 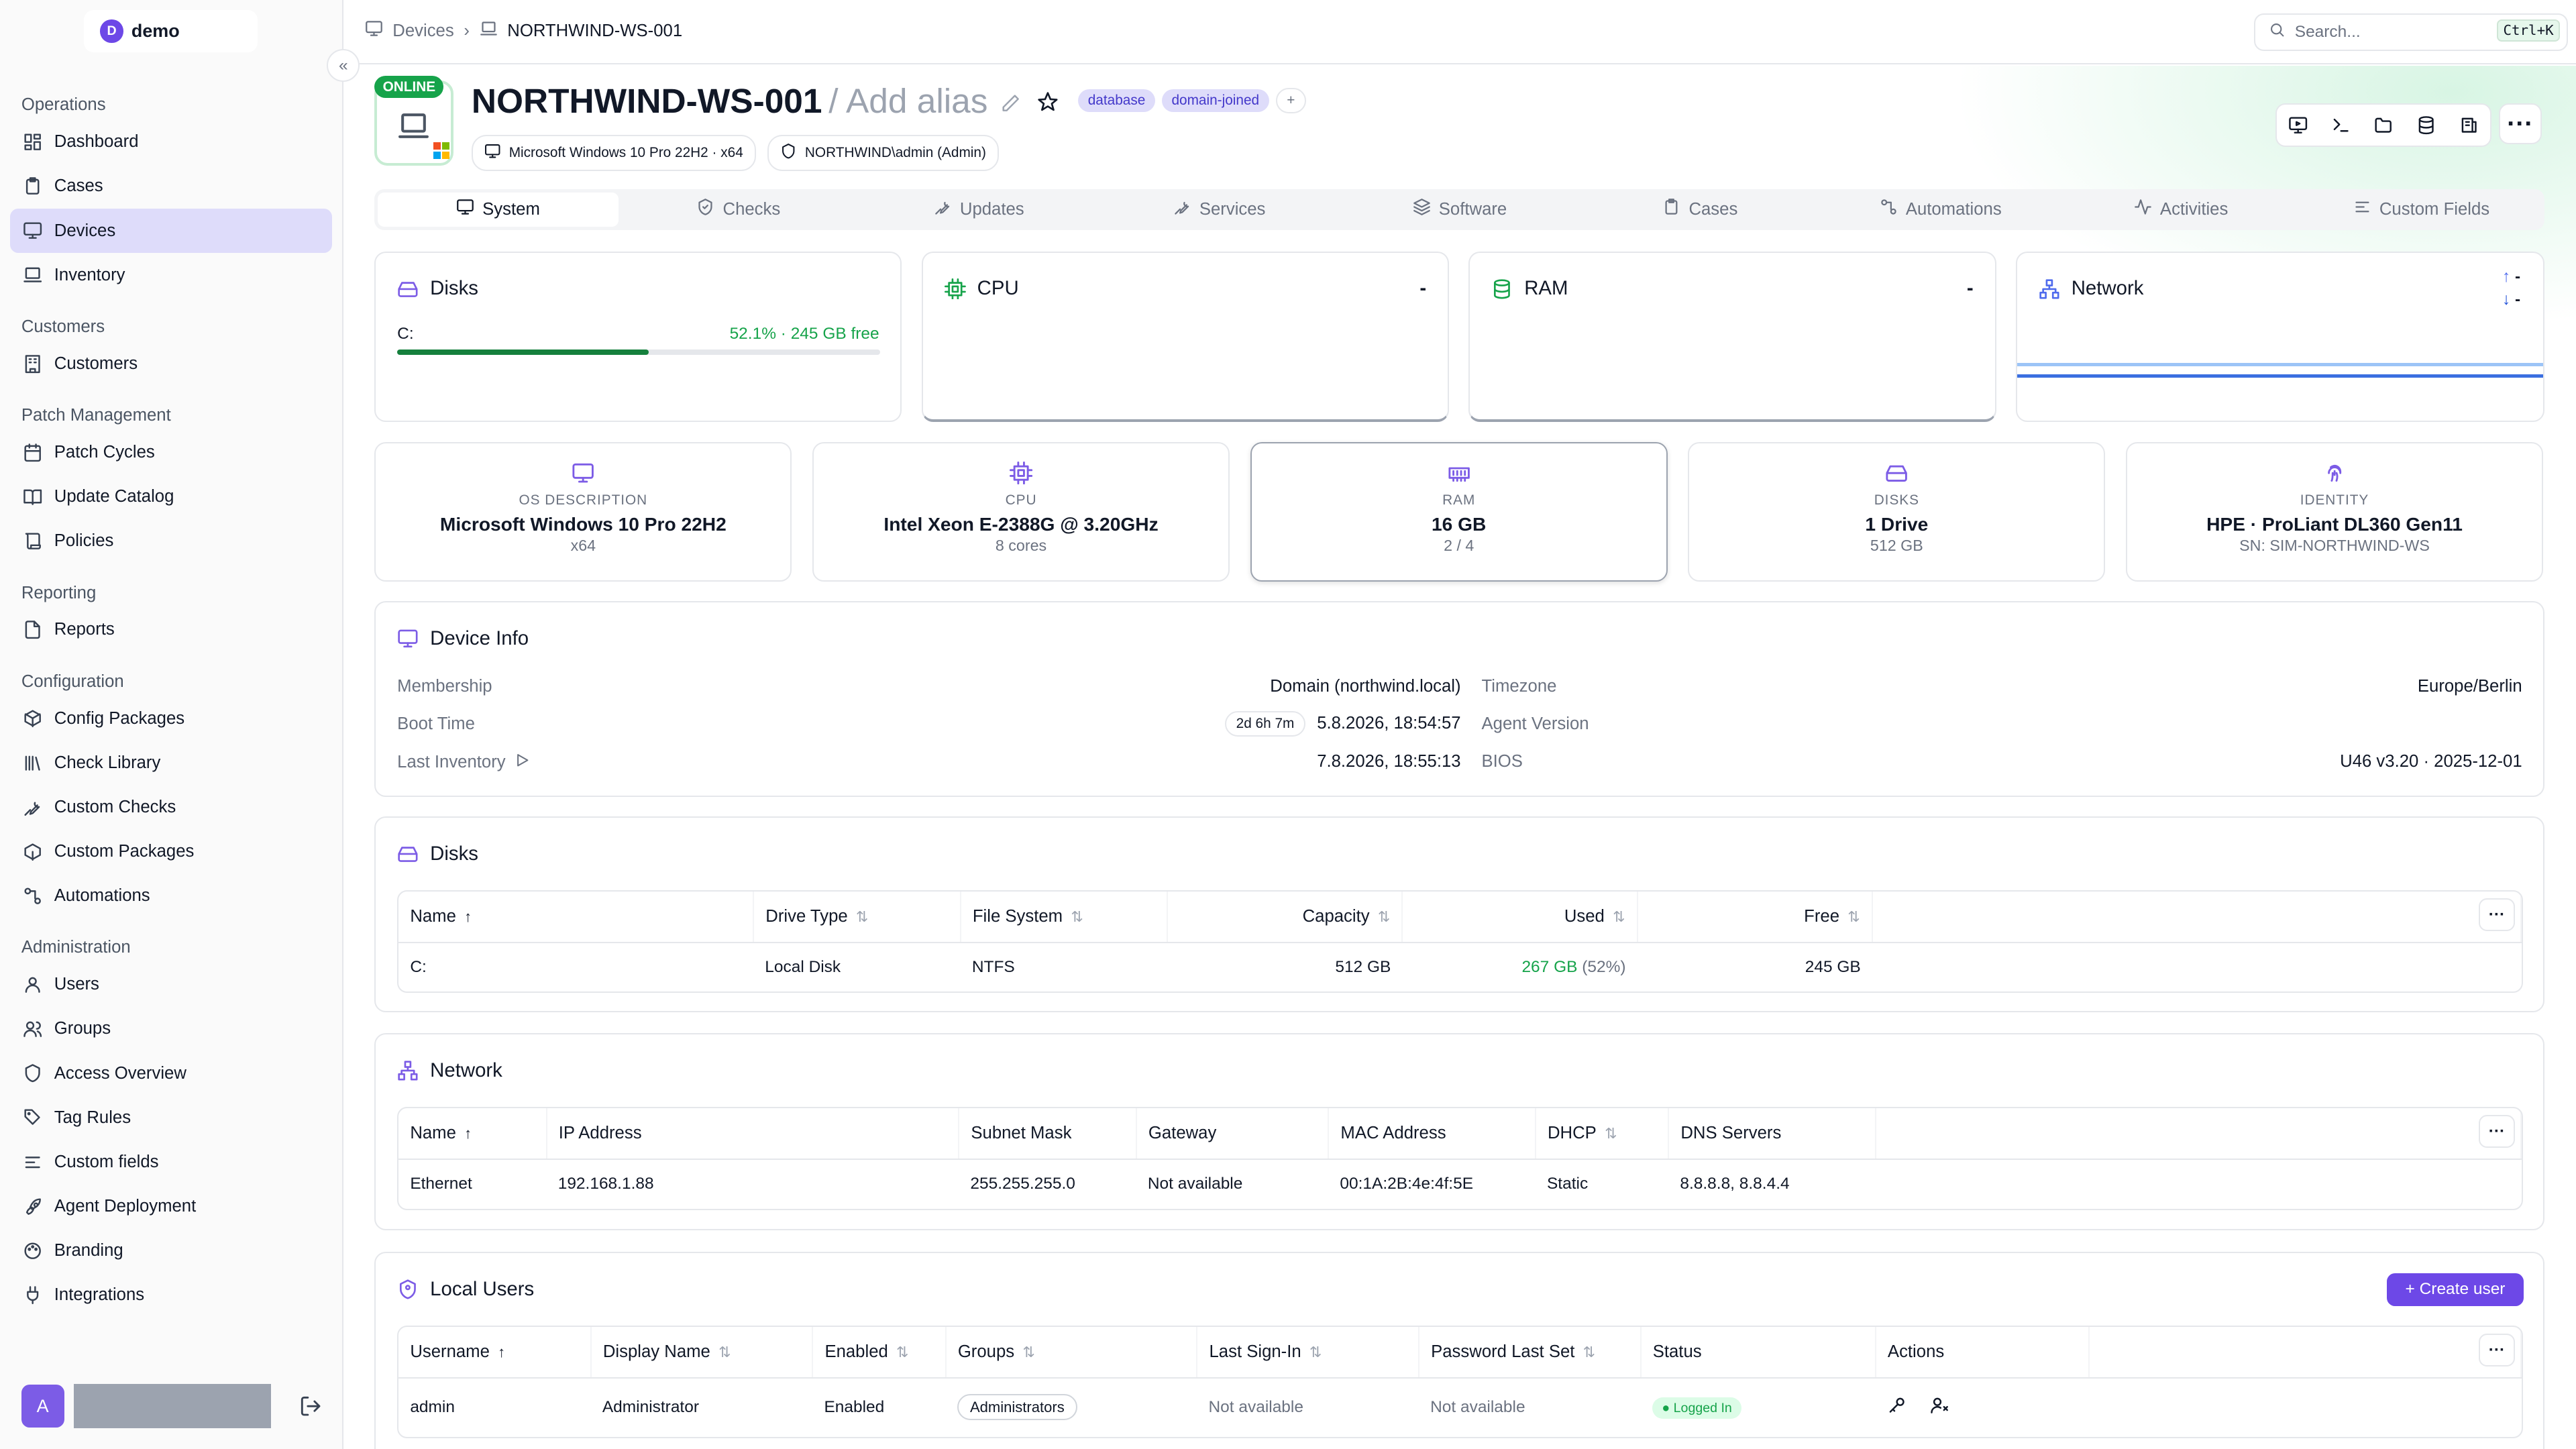 What do you see at coordinates (2511, 276) in the screenshot?
I see `network-up: ↑ -` at bounding box center [2511, 276].